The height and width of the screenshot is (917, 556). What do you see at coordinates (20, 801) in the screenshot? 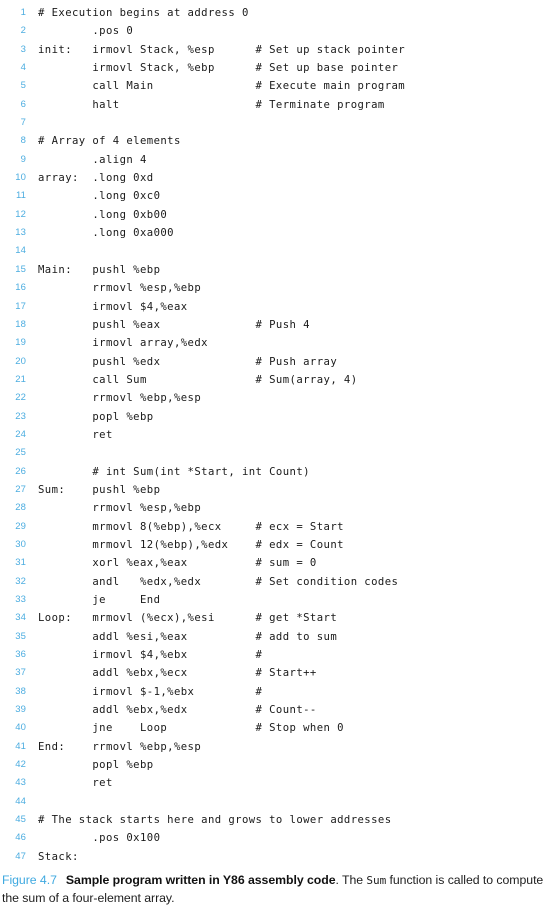
I see `line-number: 44` at bounding box center [20, 801].